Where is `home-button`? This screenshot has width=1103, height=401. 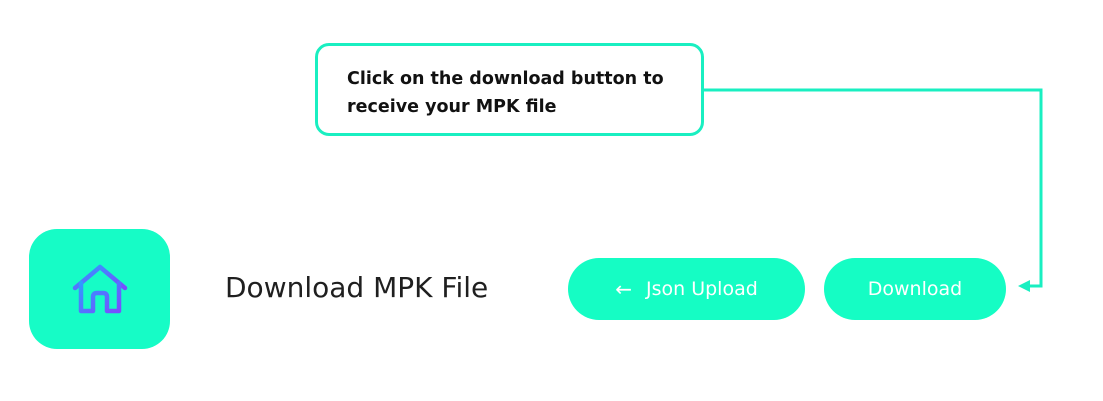 home-button is located at coordinates (99, 289).